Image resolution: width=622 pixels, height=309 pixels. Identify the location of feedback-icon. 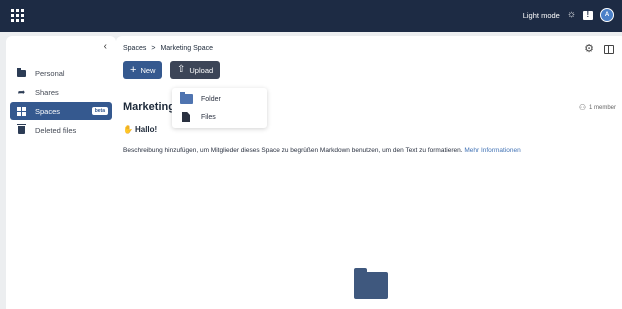
(588, 15).